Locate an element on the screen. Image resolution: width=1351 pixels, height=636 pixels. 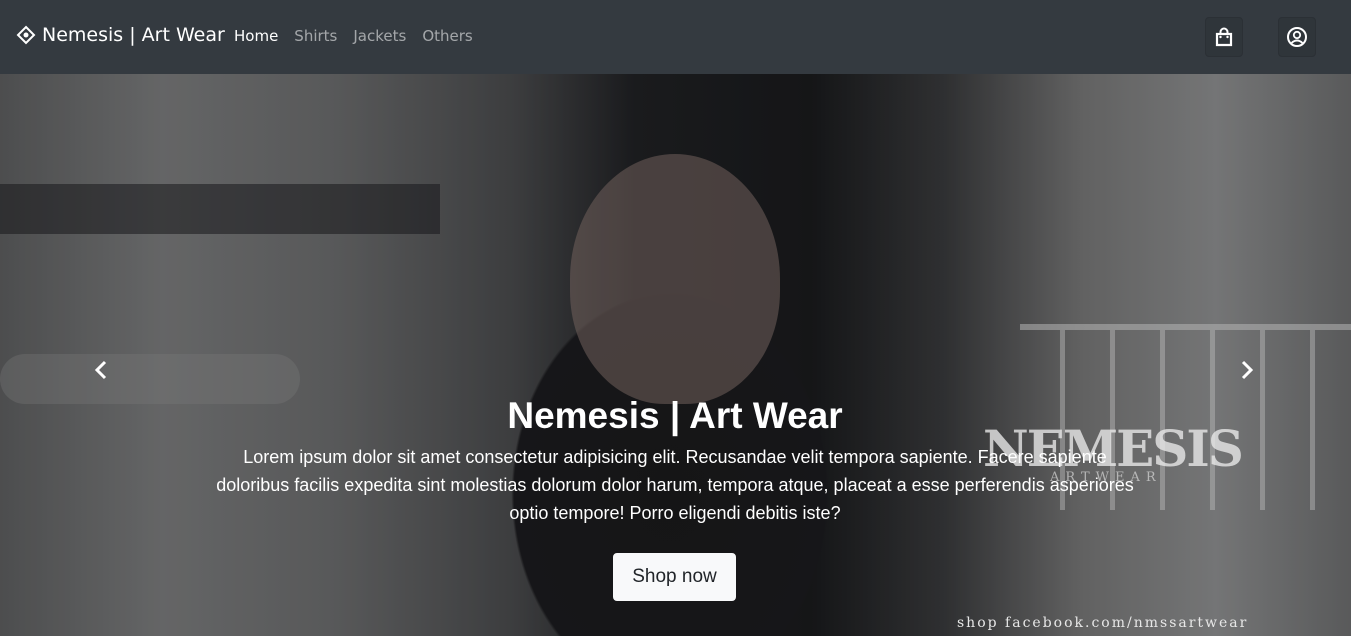
brand-link: Nemesis | Art Wear is located at coordinates (120, 35).